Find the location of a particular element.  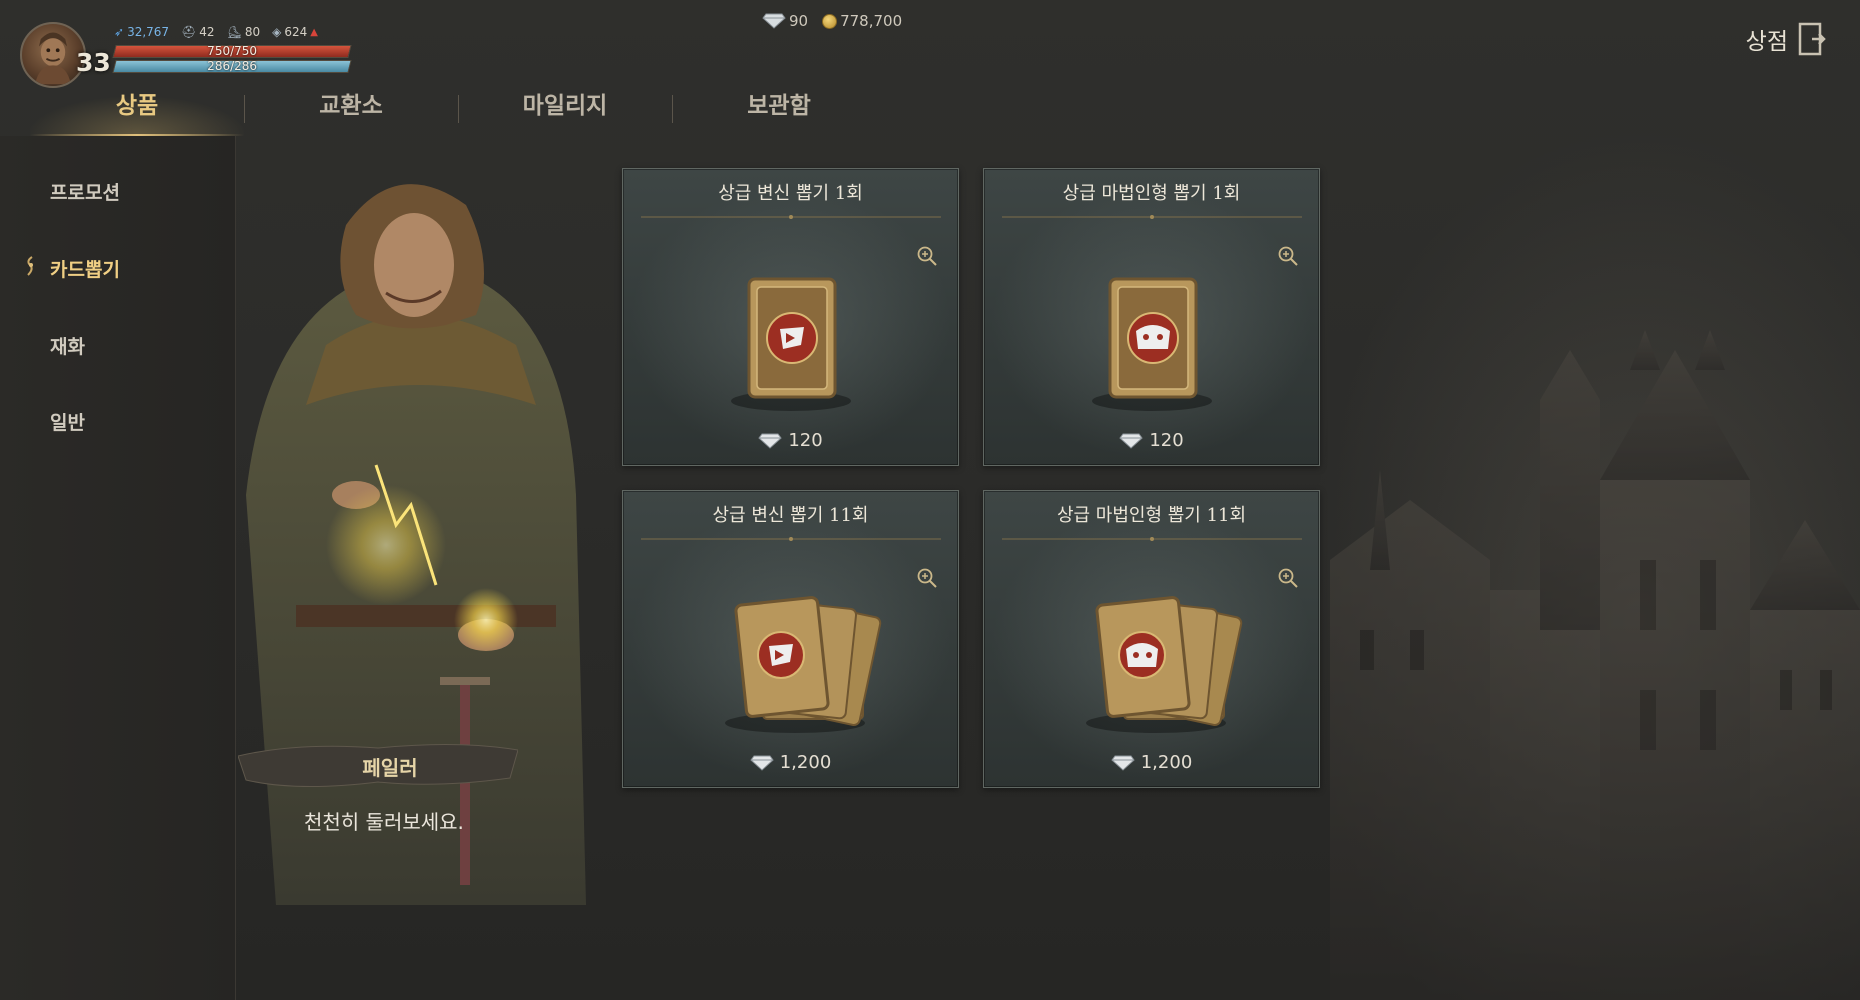

tab-label: 상품 is located at coordinates (137, 106).